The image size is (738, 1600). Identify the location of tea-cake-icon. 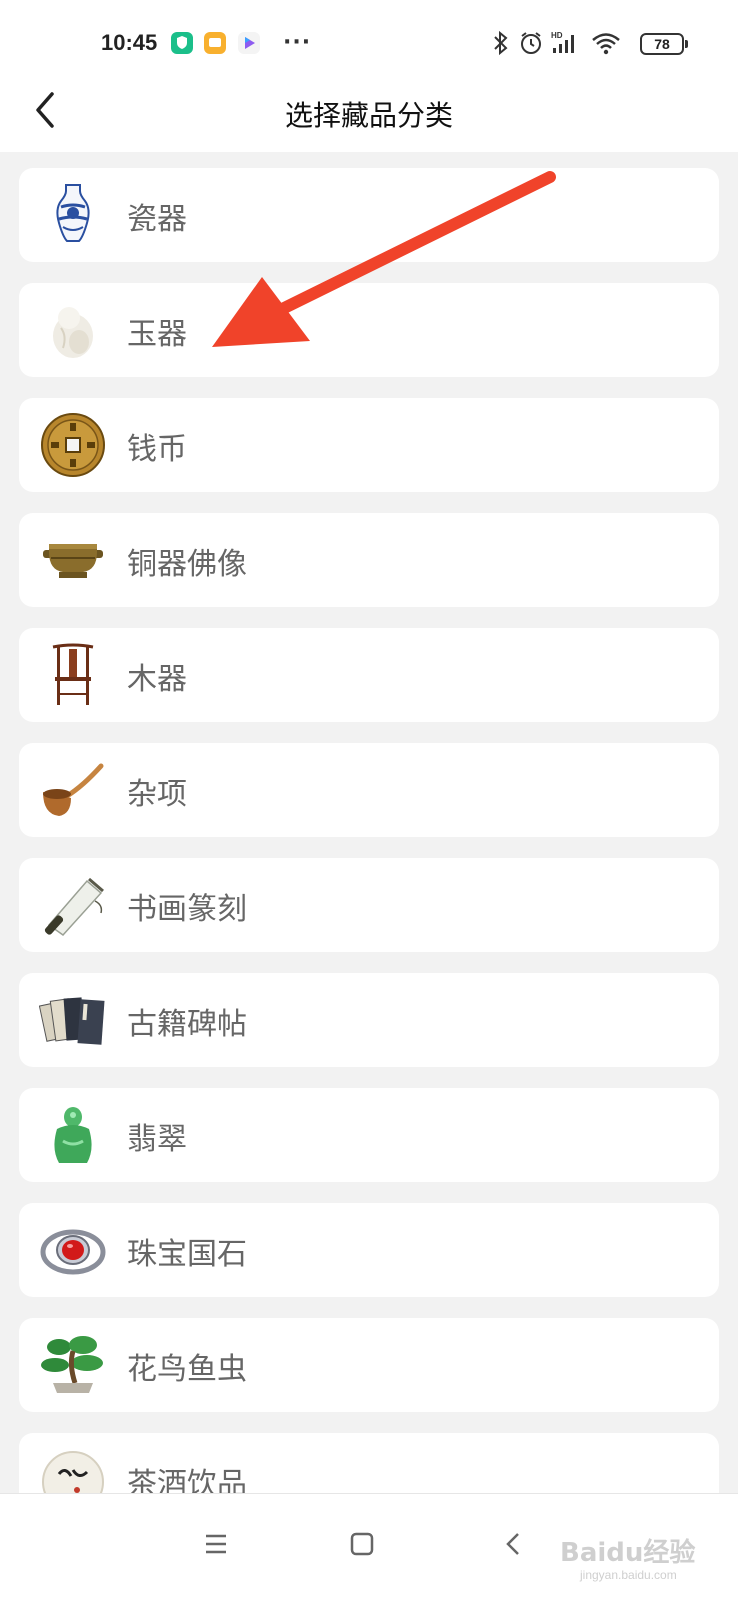
(73, 1472).